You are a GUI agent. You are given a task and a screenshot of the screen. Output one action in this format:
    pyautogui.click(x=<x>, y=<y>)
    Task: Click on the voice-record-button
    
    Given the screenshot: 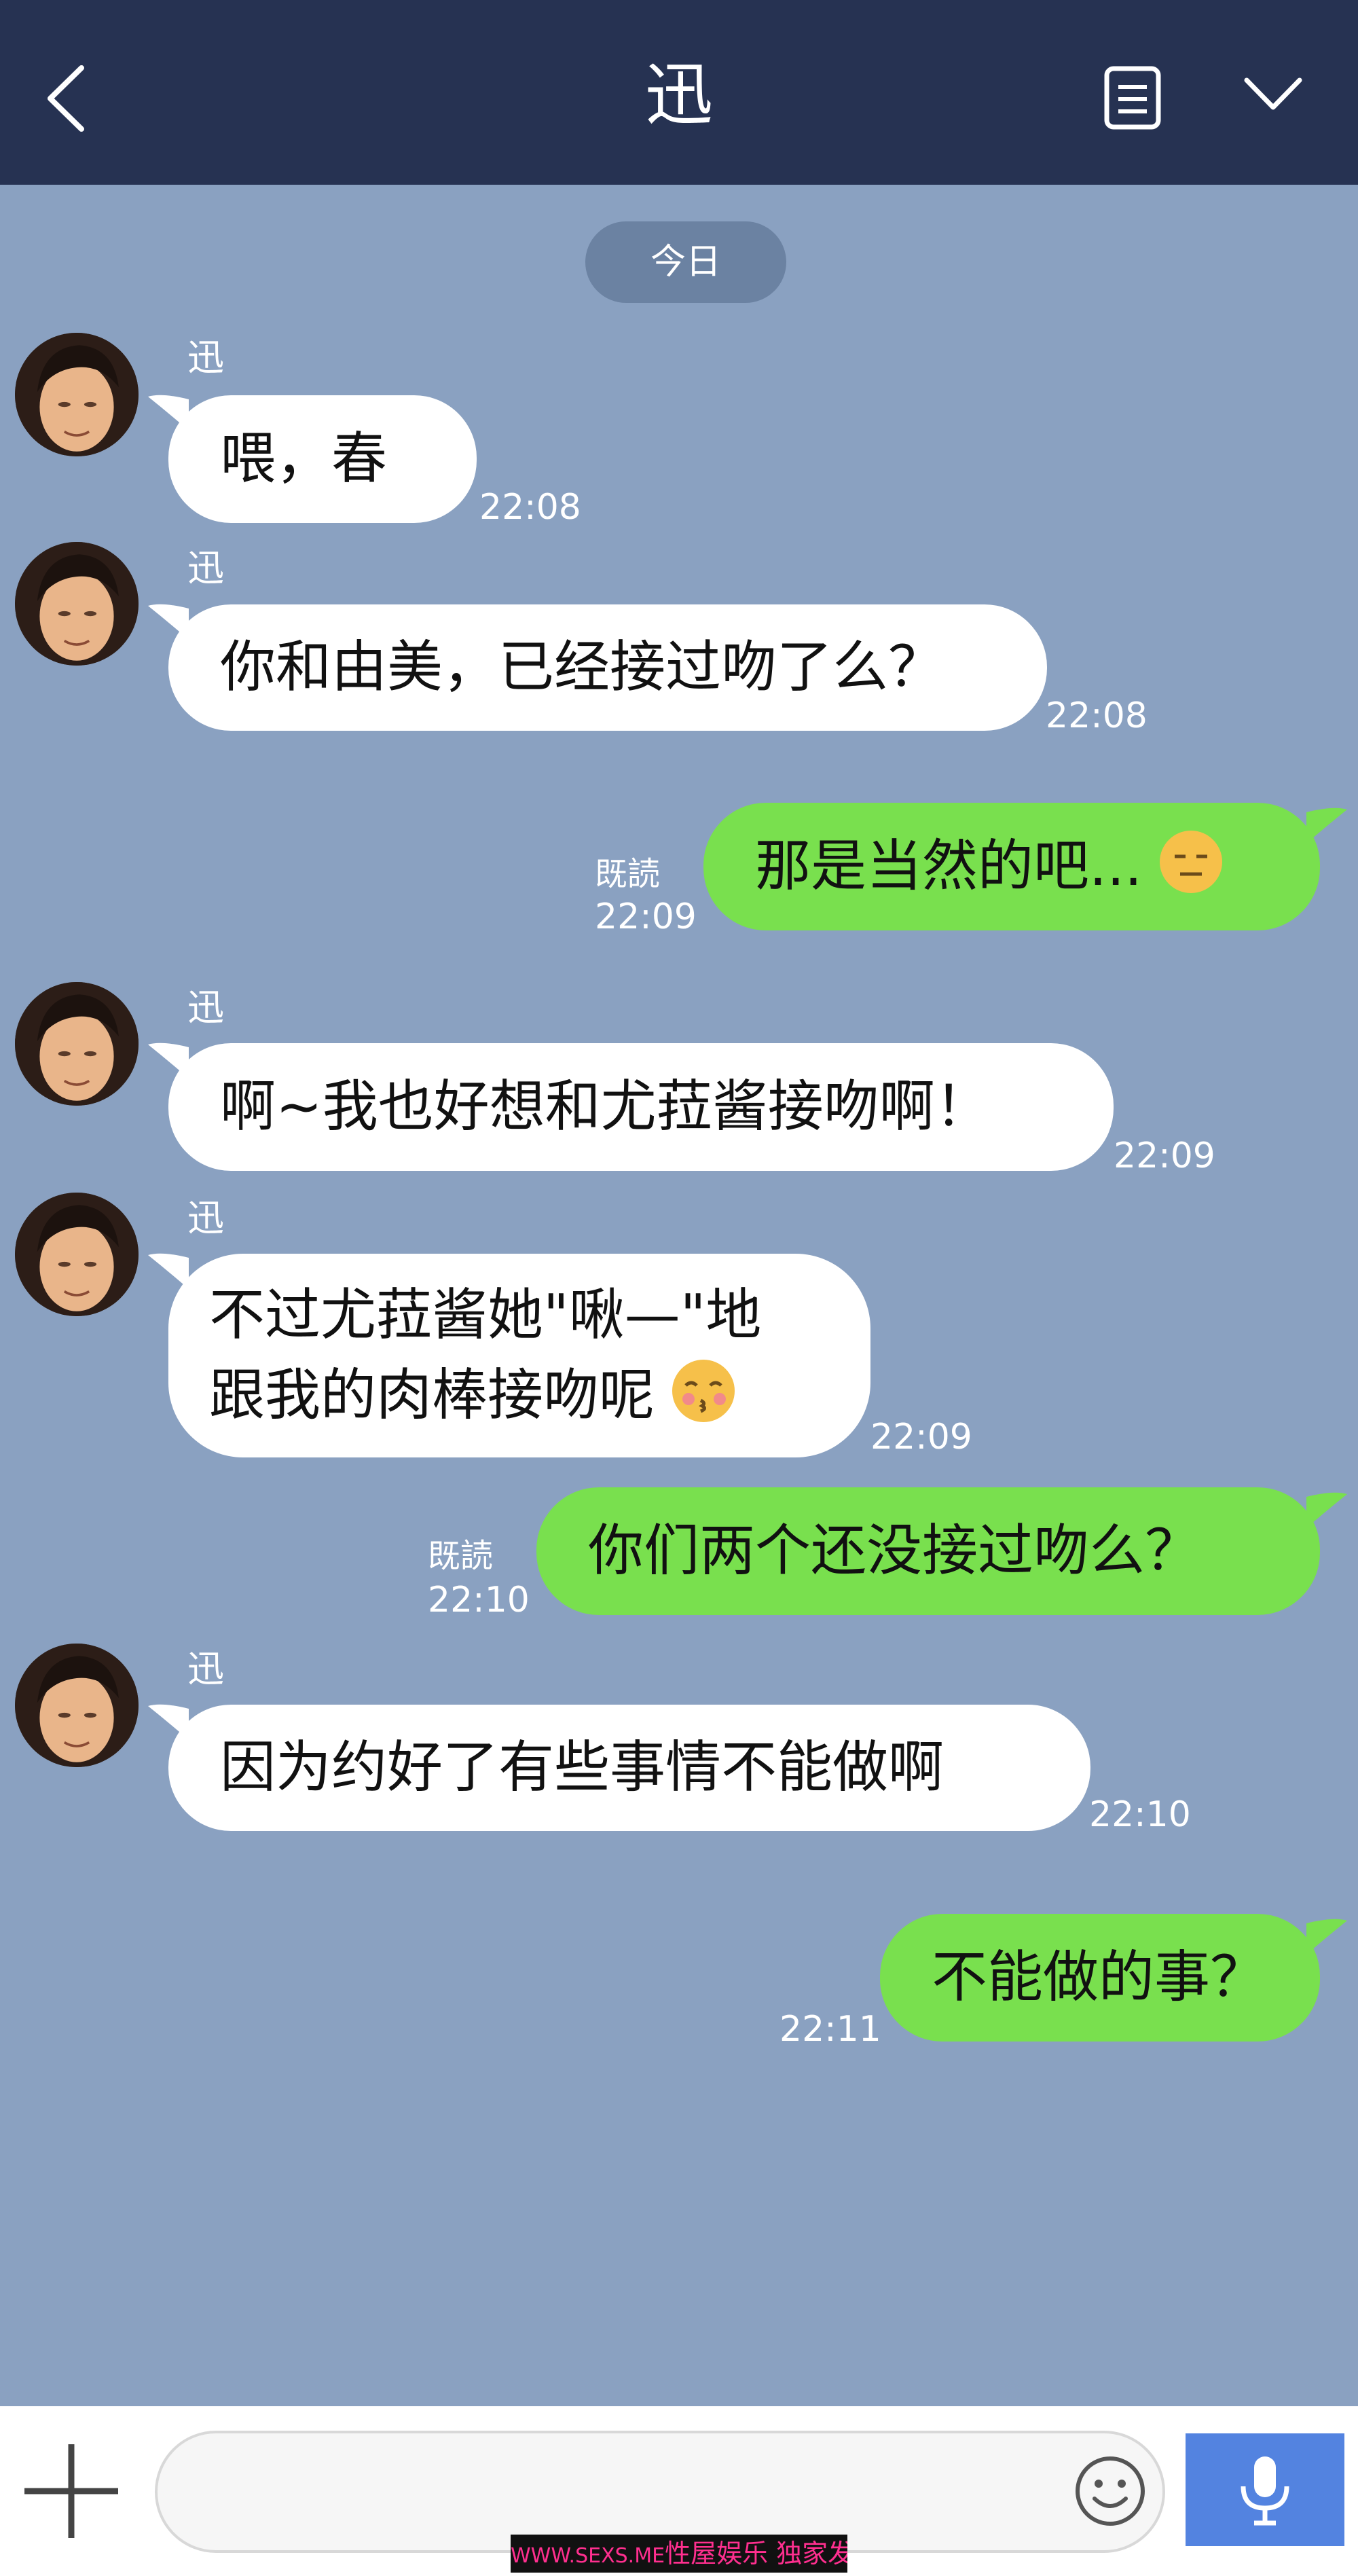 What is the action you would take?
    pyautogui.click(x=1265, y=2489)
    